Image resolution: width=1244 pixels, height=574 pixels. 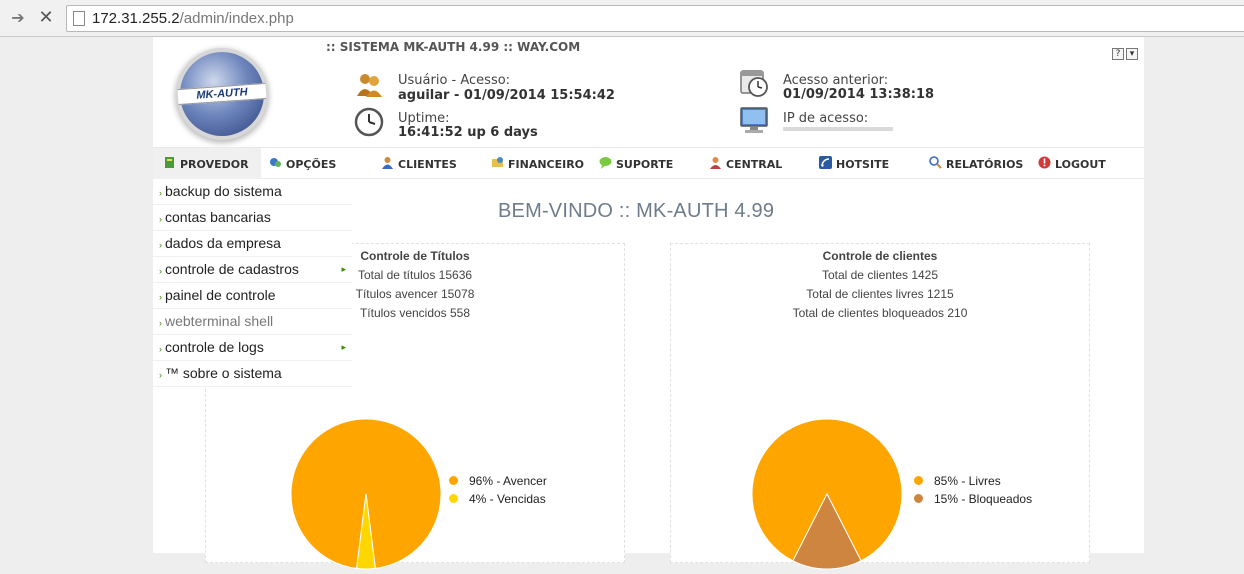 I want to click on financeiro-icon, so click(x=497, y=162).